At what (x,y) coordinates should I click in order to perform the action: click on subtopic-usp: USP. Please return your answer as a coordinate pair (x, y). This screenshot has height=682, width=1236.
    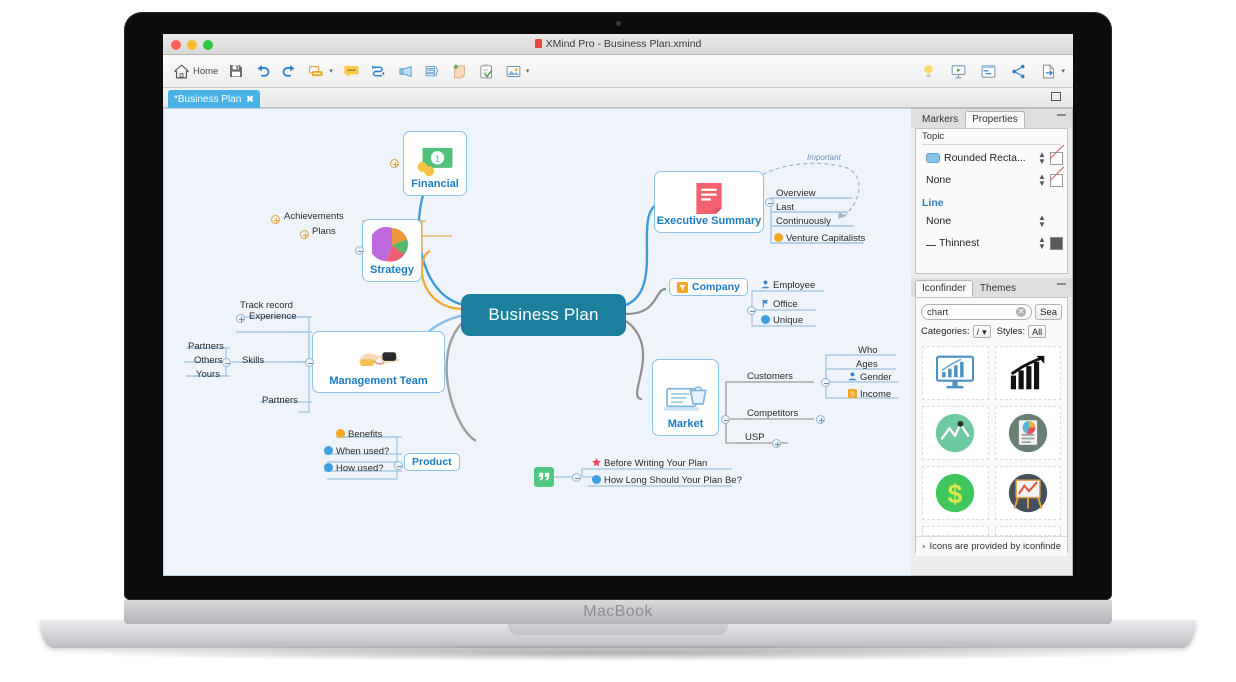
    Looking at the image, I should click on (755, 437).